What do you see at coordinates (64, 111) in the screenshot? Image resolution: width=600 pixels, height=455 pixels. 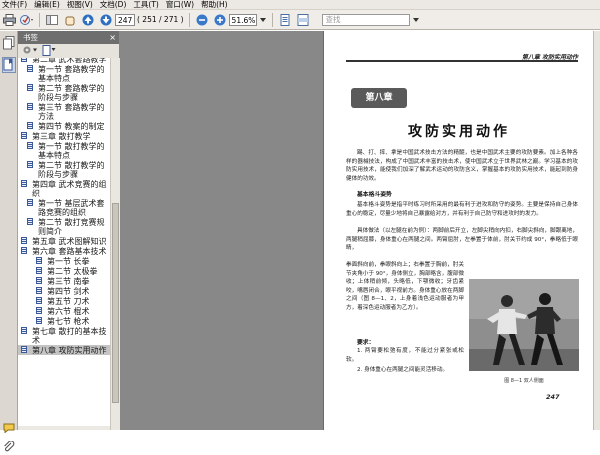 I see `bookmark-item: 第三节 套路教学的方法` at bounding box center [64, 111].